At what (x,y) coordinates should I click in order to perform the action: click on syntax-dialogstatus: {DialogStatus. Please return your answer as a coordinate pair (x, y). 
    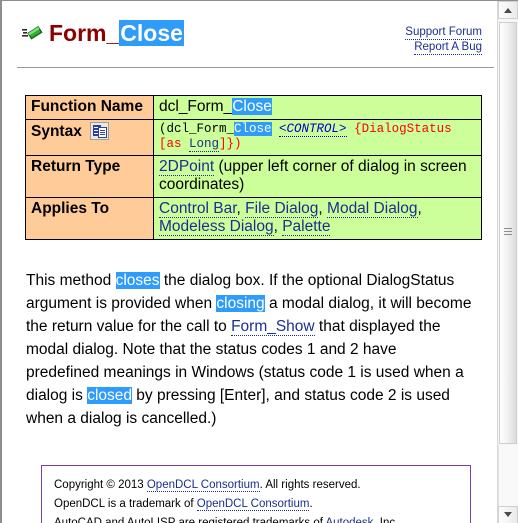
    Looking at the image, I should click on (403, 129).